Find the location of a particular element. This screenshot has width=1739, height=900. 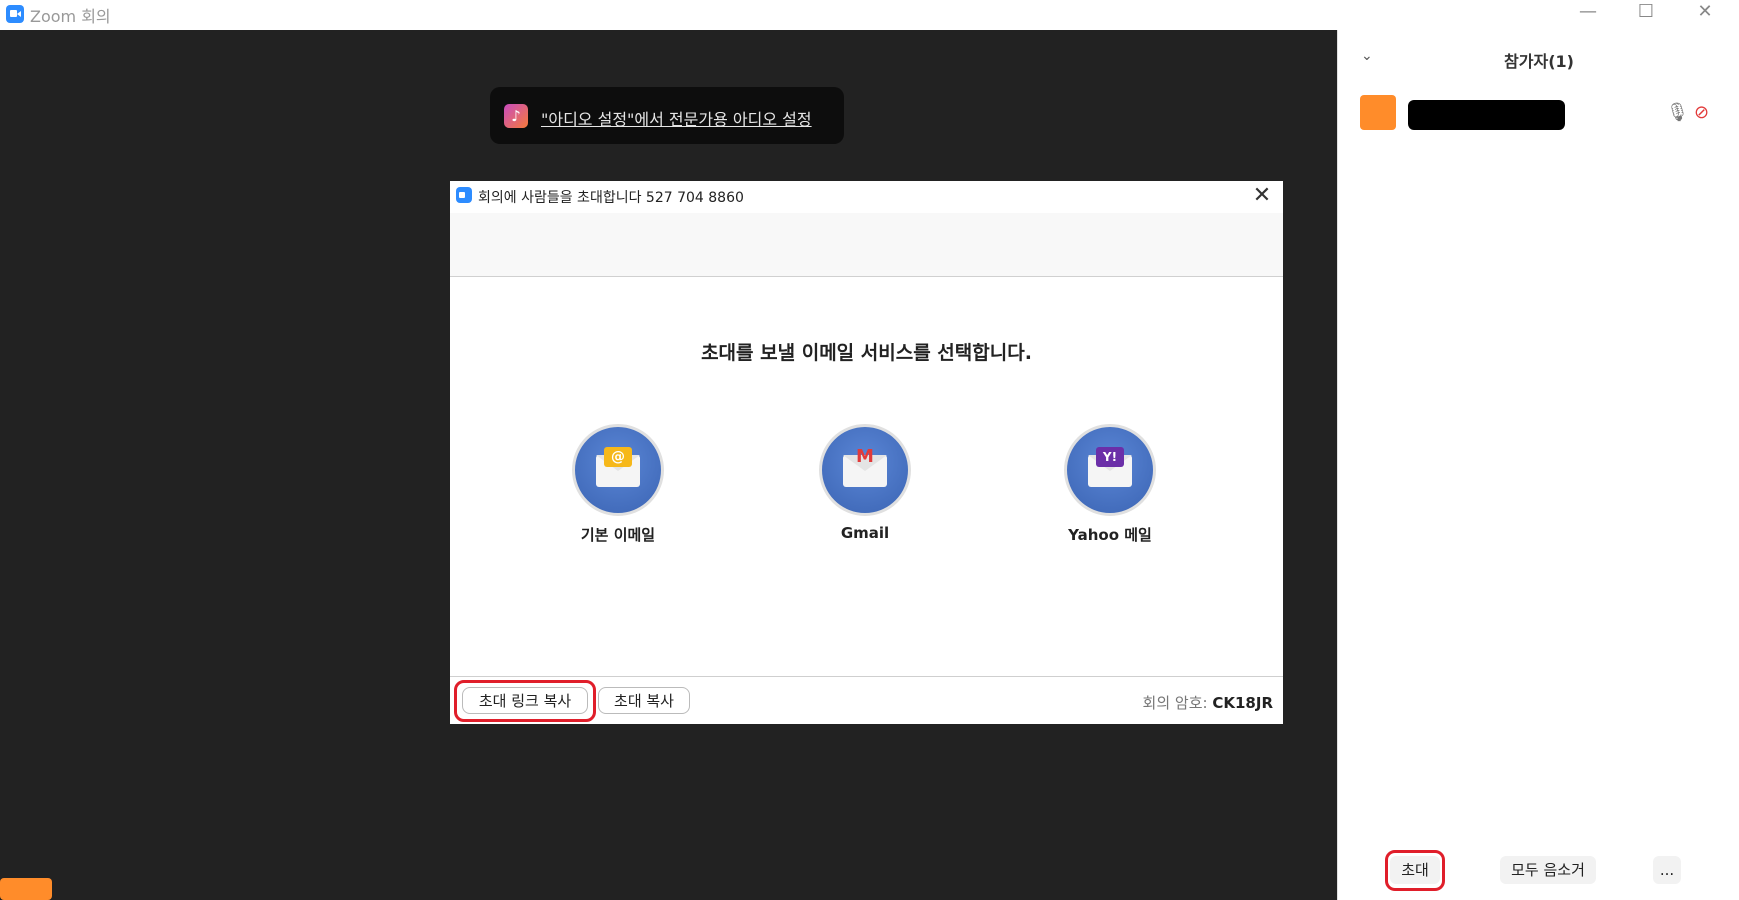

yahoo-mail-option: Y! Yahoo 메일 is located at coordinates (1110, 484).